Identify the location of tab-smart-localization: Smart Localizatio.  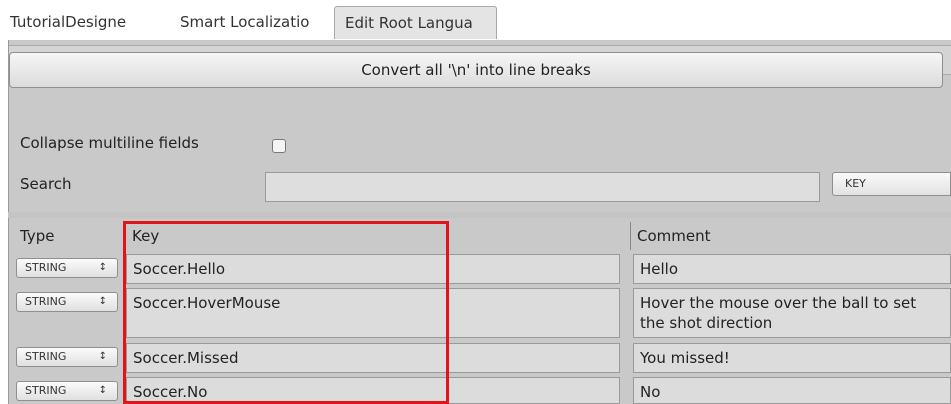
(250, 22).